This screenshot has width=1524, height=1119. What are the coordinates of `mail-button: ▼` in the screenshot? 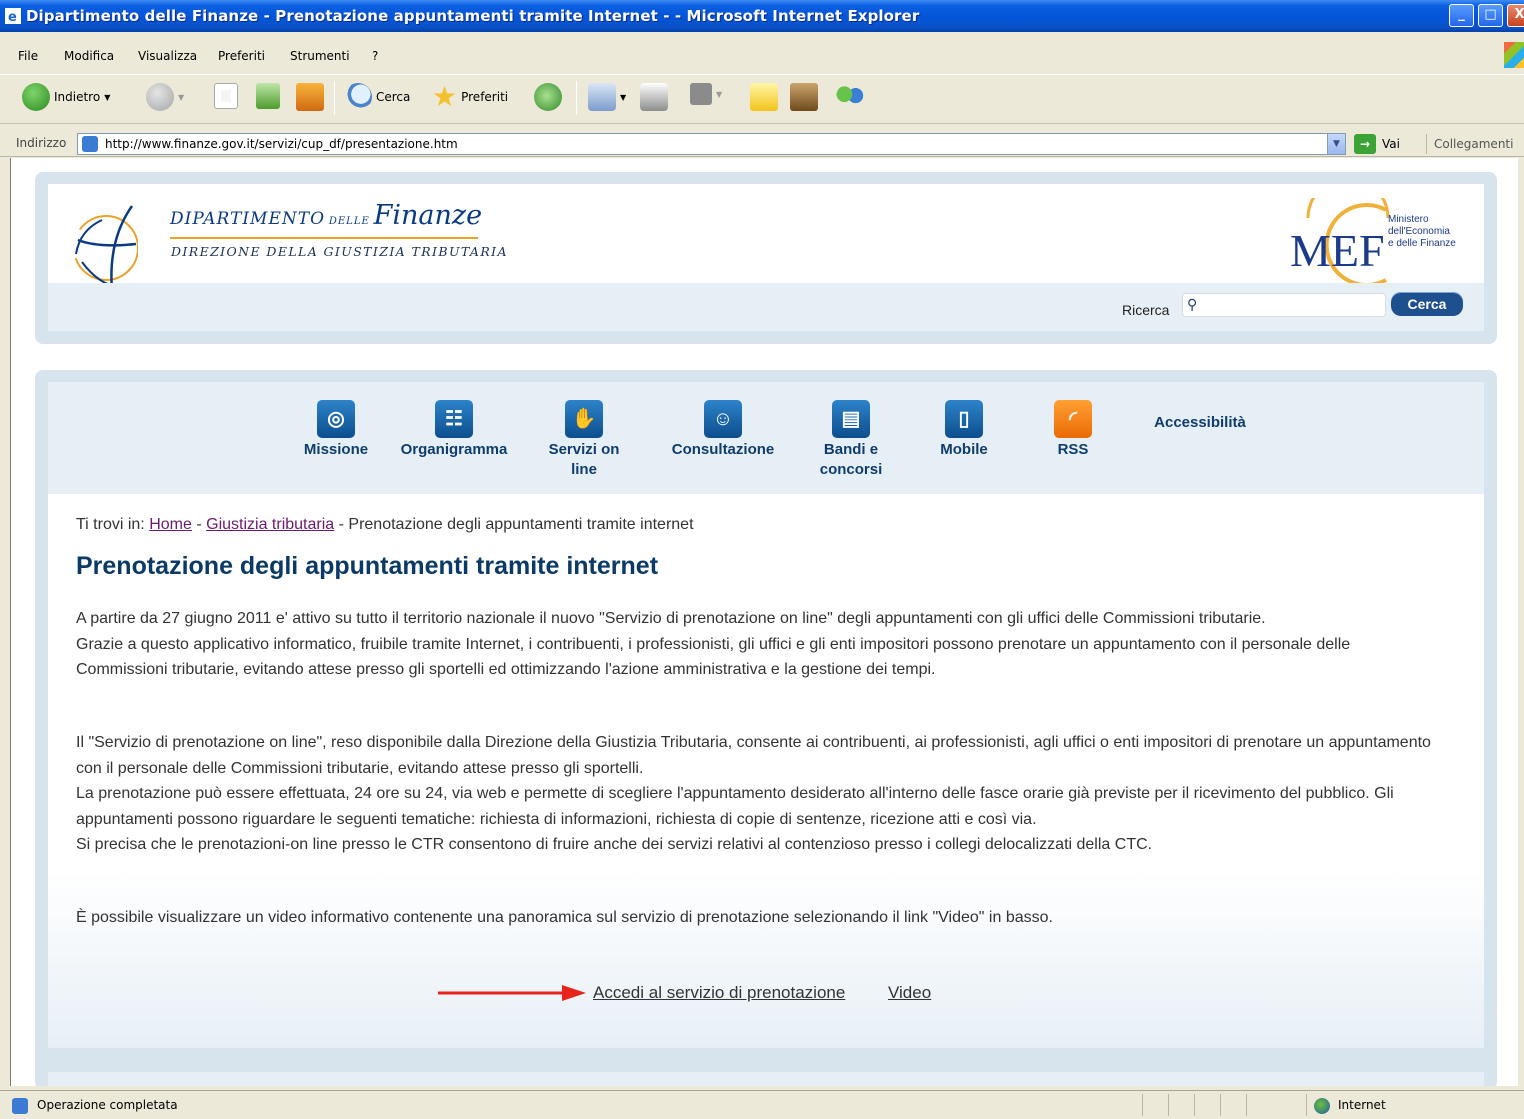 It's located at (607, 97).